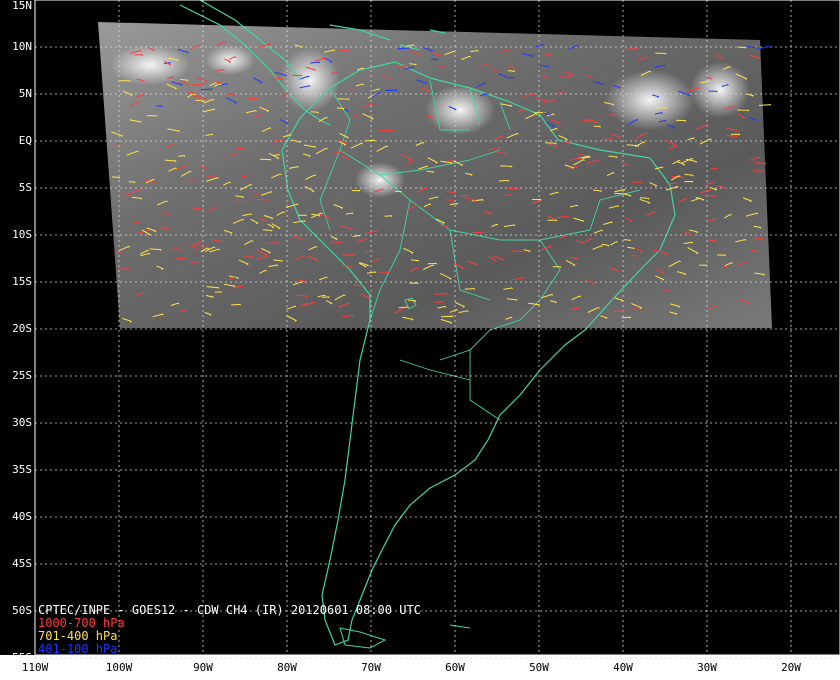 The width and height of the screenshot is (840, 680). Describe the element at coordinates (203, 667) in the screenshot. I see `lon-label: 90W` at that location.